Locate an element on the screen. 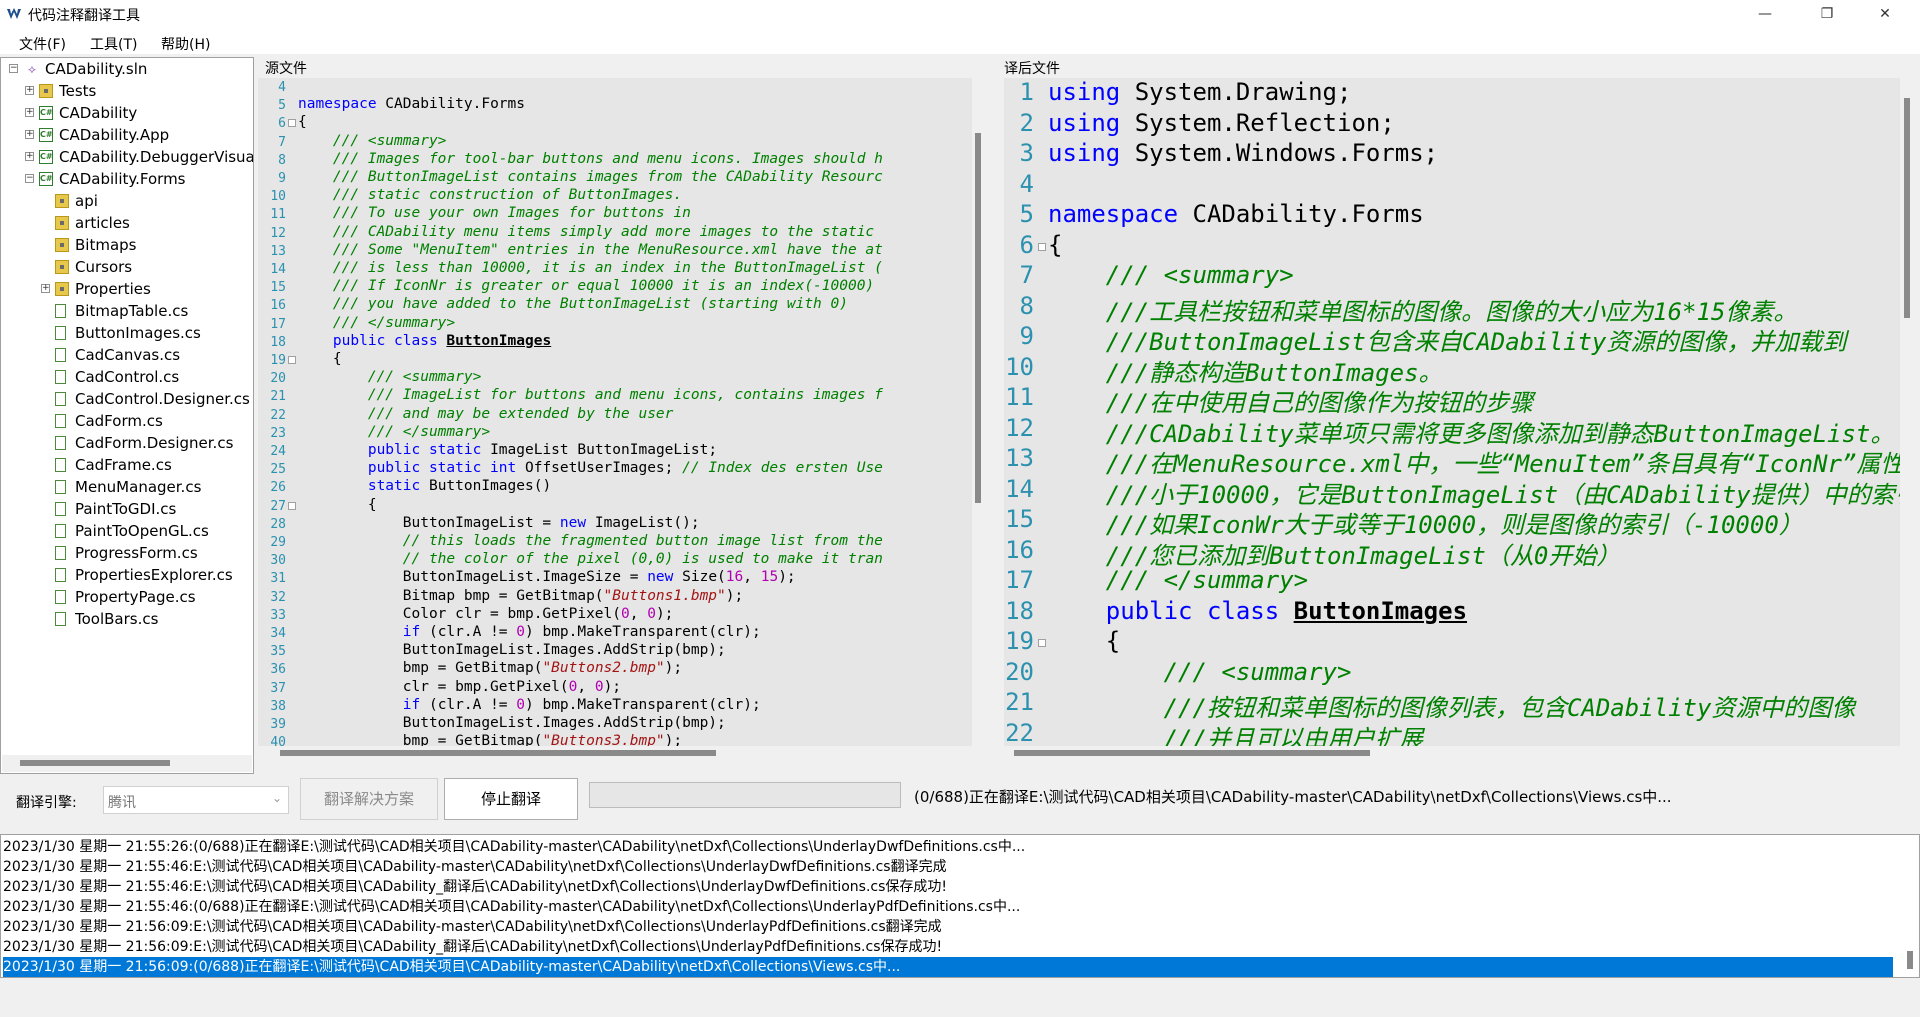 Image resolution: width=1920 pixels, height=1017 pixels. tree-item-label: CADability.DebuggerVisua is located at coordinates (156, 157).